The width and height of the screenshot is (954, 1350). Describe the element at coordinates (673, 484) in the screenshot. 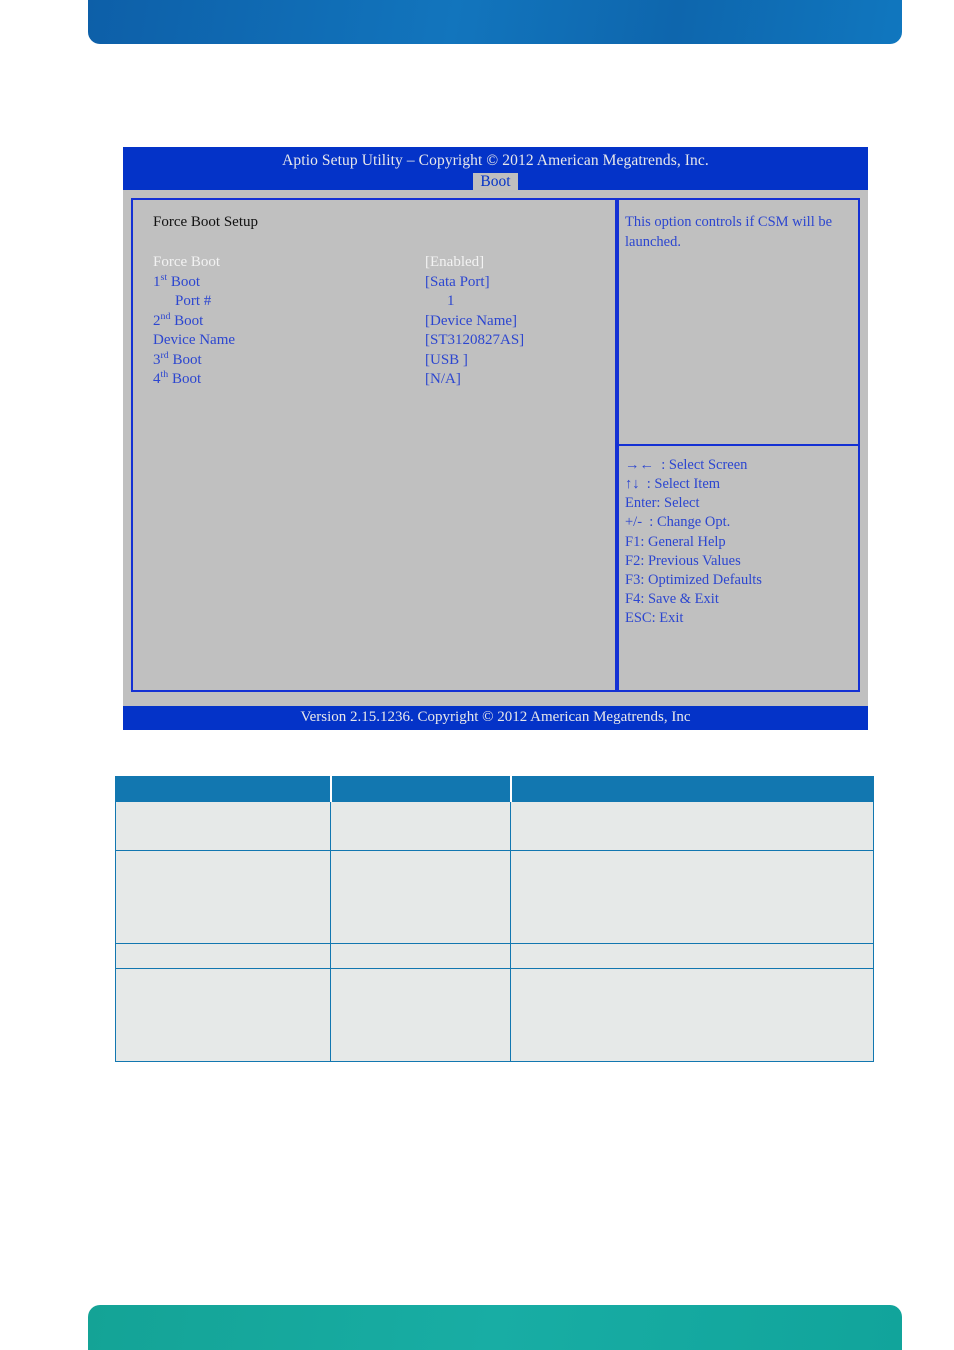

I see `key-legend-line: ↑↓ : Select Item` at that location.